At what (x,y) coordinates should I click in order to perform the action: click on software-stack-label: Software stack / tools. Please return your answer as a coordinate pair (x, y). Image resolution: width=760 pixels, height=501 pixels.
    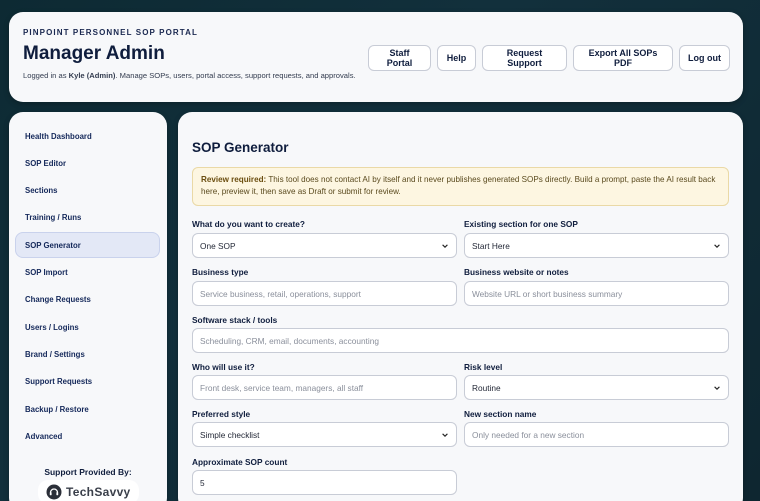
    Looking at the image, I should click on (235, 320).